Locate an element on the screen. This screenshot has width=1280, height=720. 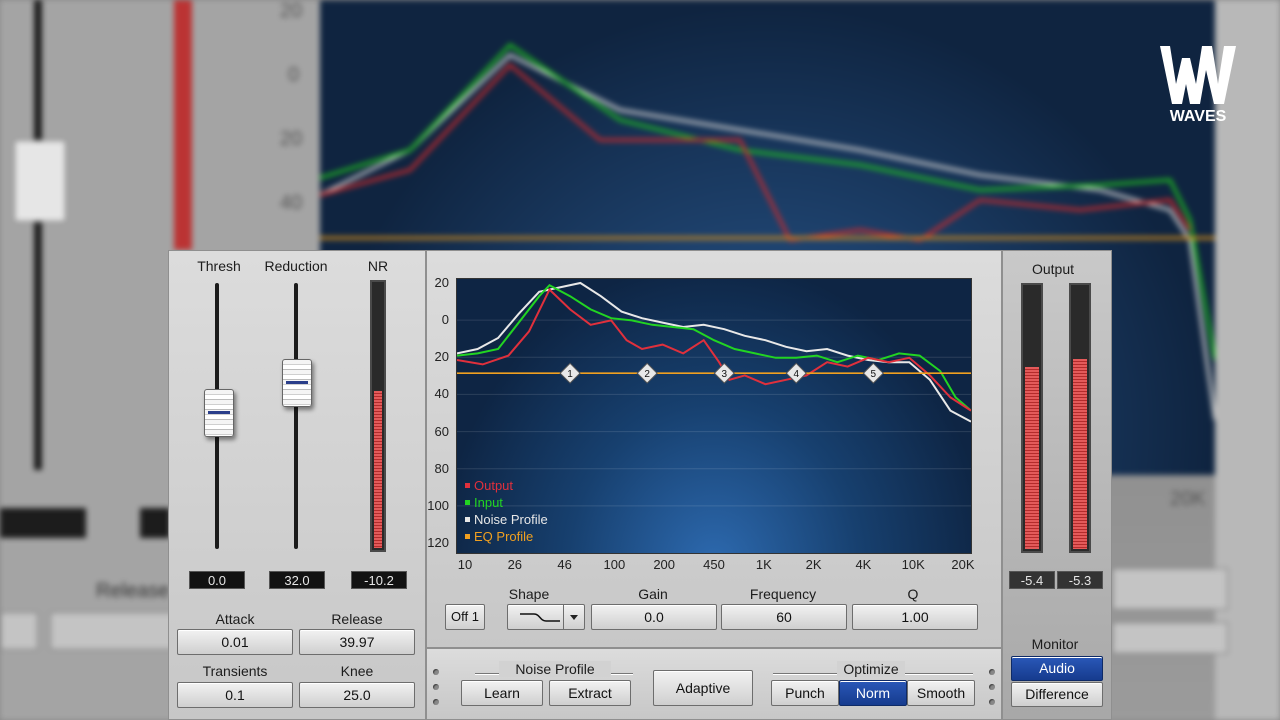
gain-label: Gain is located at coordinates (653, 594).